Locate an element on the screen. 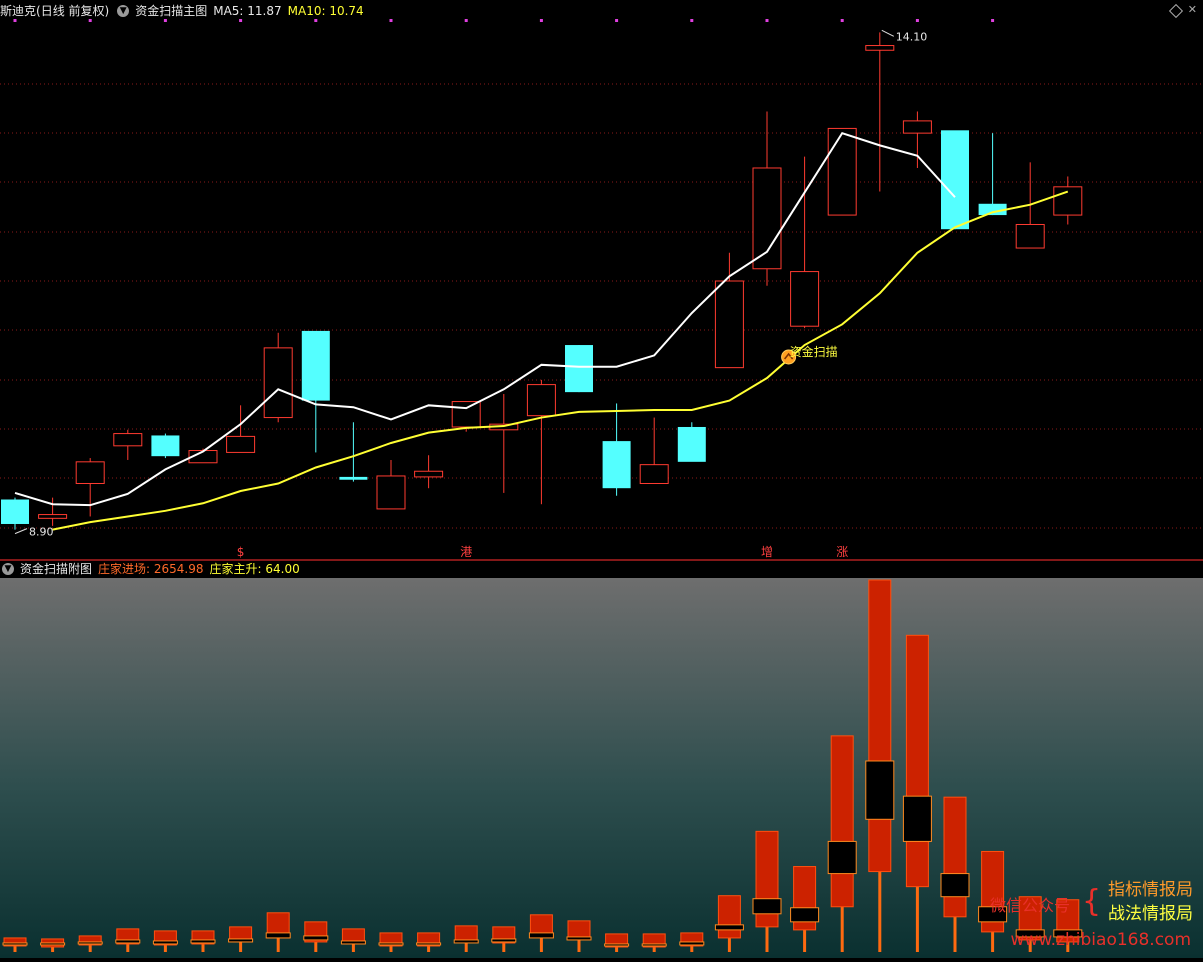 The width and height of the screenshot is (1203, 962). stock-name: 斯迪克 is located at coordinates (18, 11).